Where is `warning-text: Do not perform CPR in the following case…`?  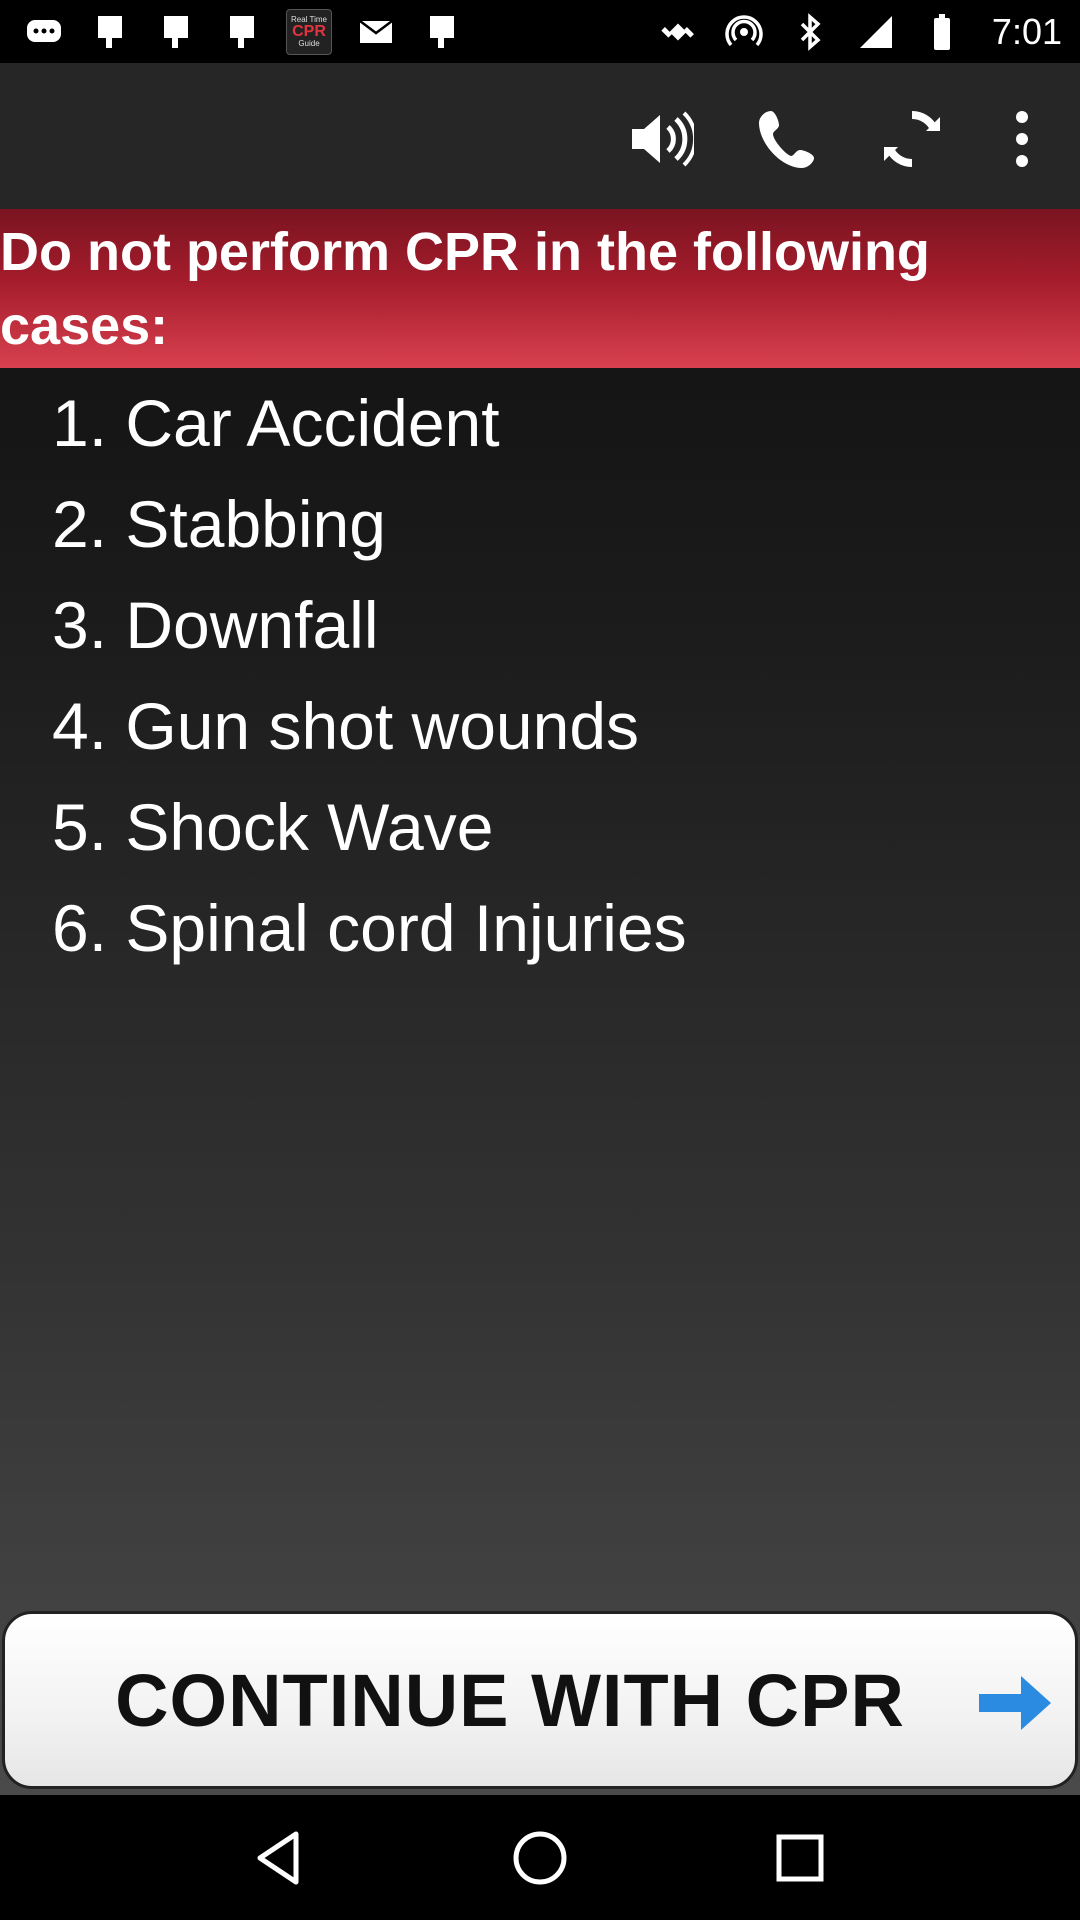 warning-text: Do not perform CPR in the following case… is located at coordinates (465, 289).